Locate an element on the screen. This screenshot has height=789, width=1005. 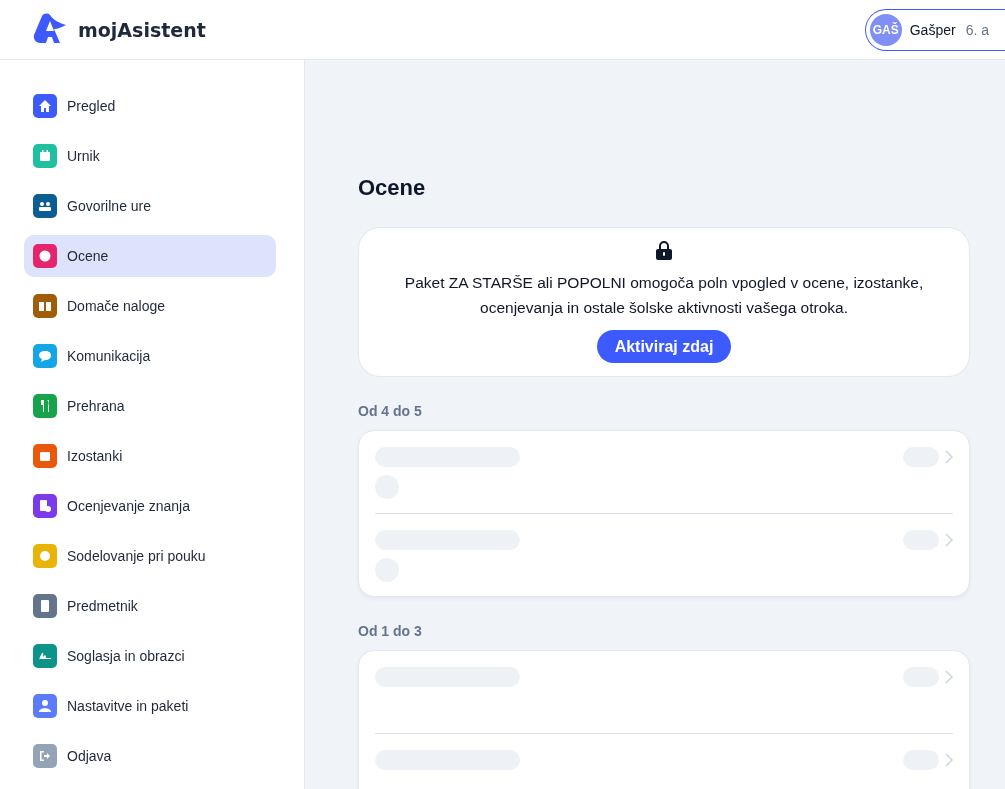
group-title: Od 1 do 3 is located at coordinates (390, 631).